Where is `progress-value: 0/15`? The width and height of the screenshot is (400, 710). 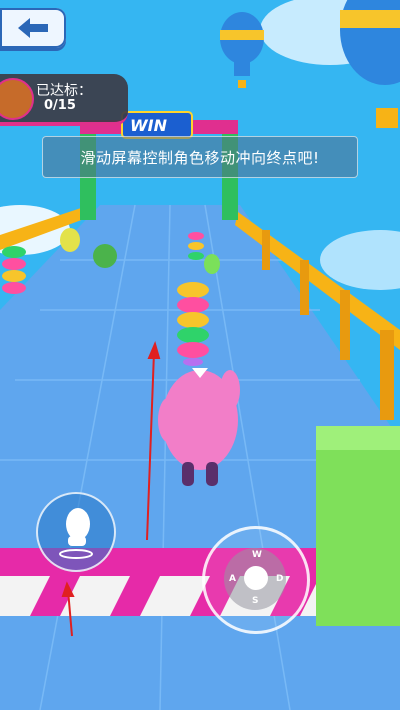 progress-value: 0/15 is located at coordinates (60, 105).